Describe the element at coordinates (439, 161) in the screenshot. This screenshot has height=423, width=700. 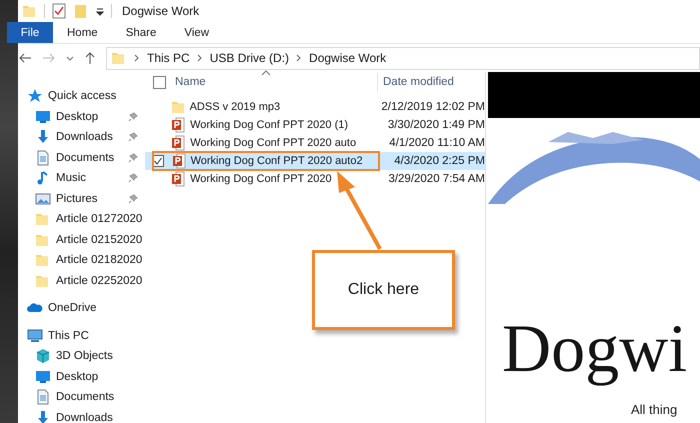
I see `file-date: 4/3/2020 2:25 PM` at that location.